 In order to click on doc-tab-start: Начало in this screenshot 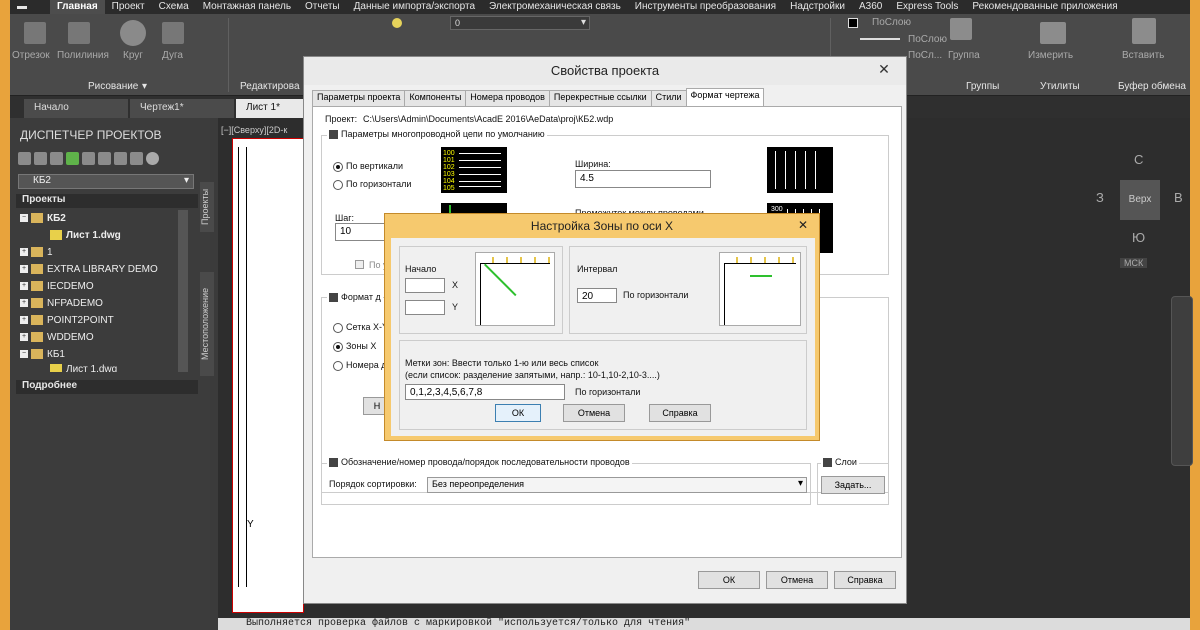, I will do `click(76, 108)`.